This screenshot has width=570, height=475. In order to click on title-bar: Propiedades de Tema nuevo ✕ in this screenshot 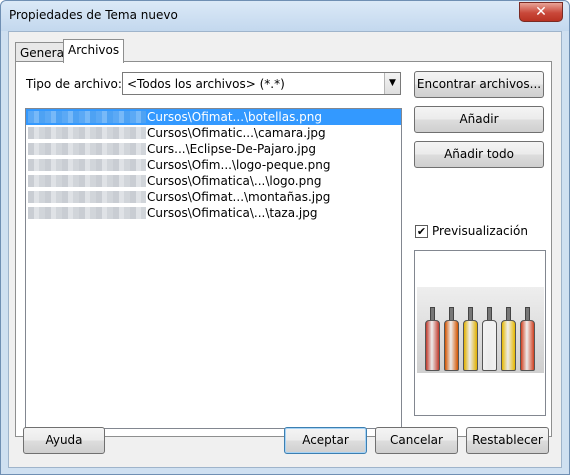, I will do `click(285, 16)`.